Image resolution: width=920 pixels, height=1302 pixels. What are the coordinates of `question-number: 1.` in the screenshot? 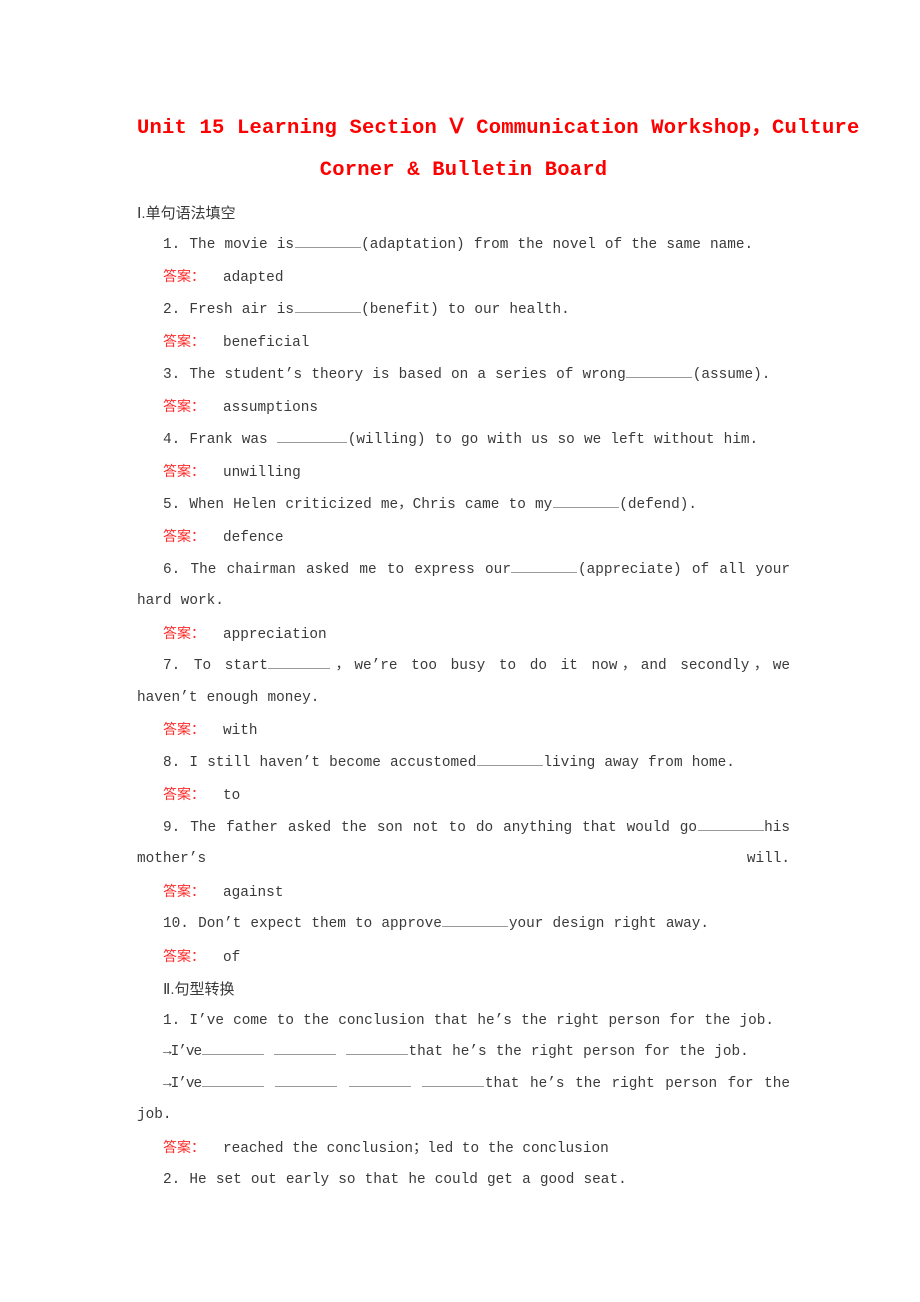 It's located at (172, 244).